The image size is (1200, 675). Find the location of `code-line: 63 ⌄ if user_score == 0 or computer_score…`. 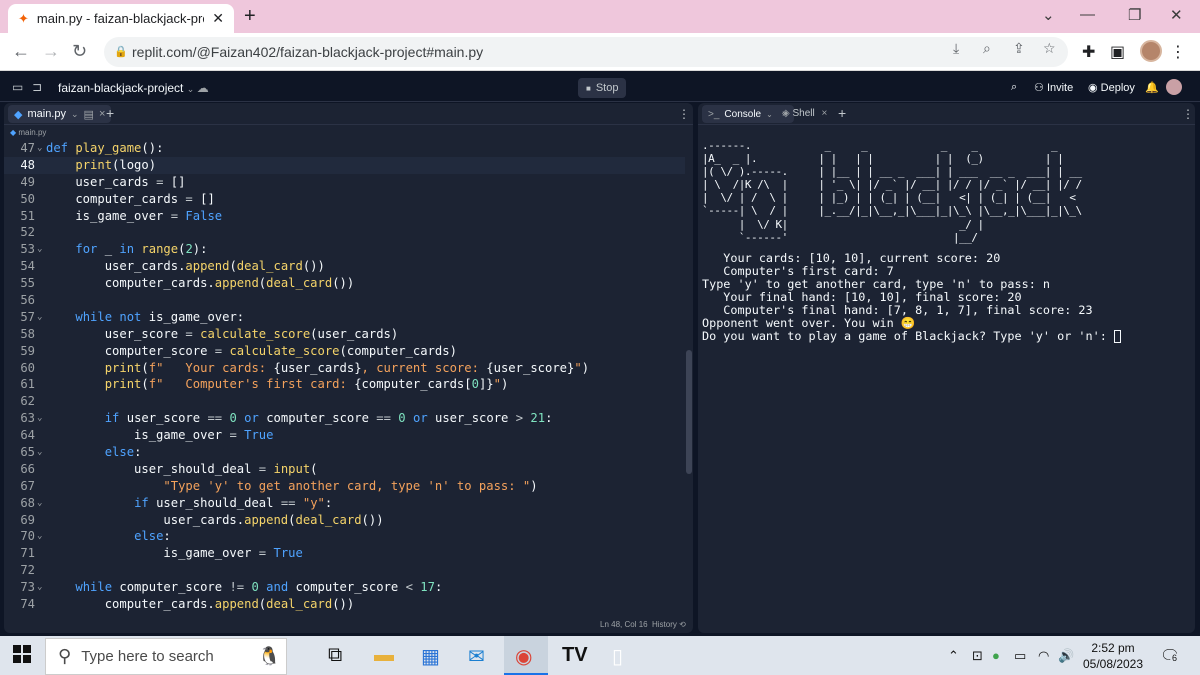

code-line: 63 ⌄ if user_score == 0 or computer_score… is located at coordinates (344, 418).